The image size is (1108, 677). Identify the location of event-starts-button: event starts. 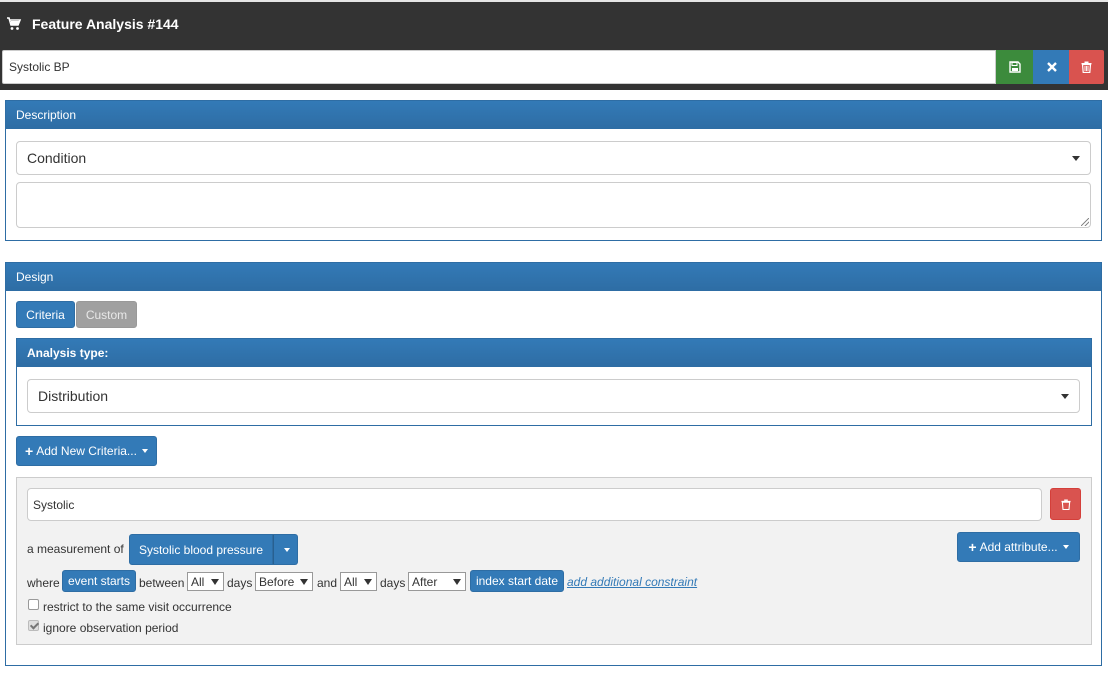
(99, 581).